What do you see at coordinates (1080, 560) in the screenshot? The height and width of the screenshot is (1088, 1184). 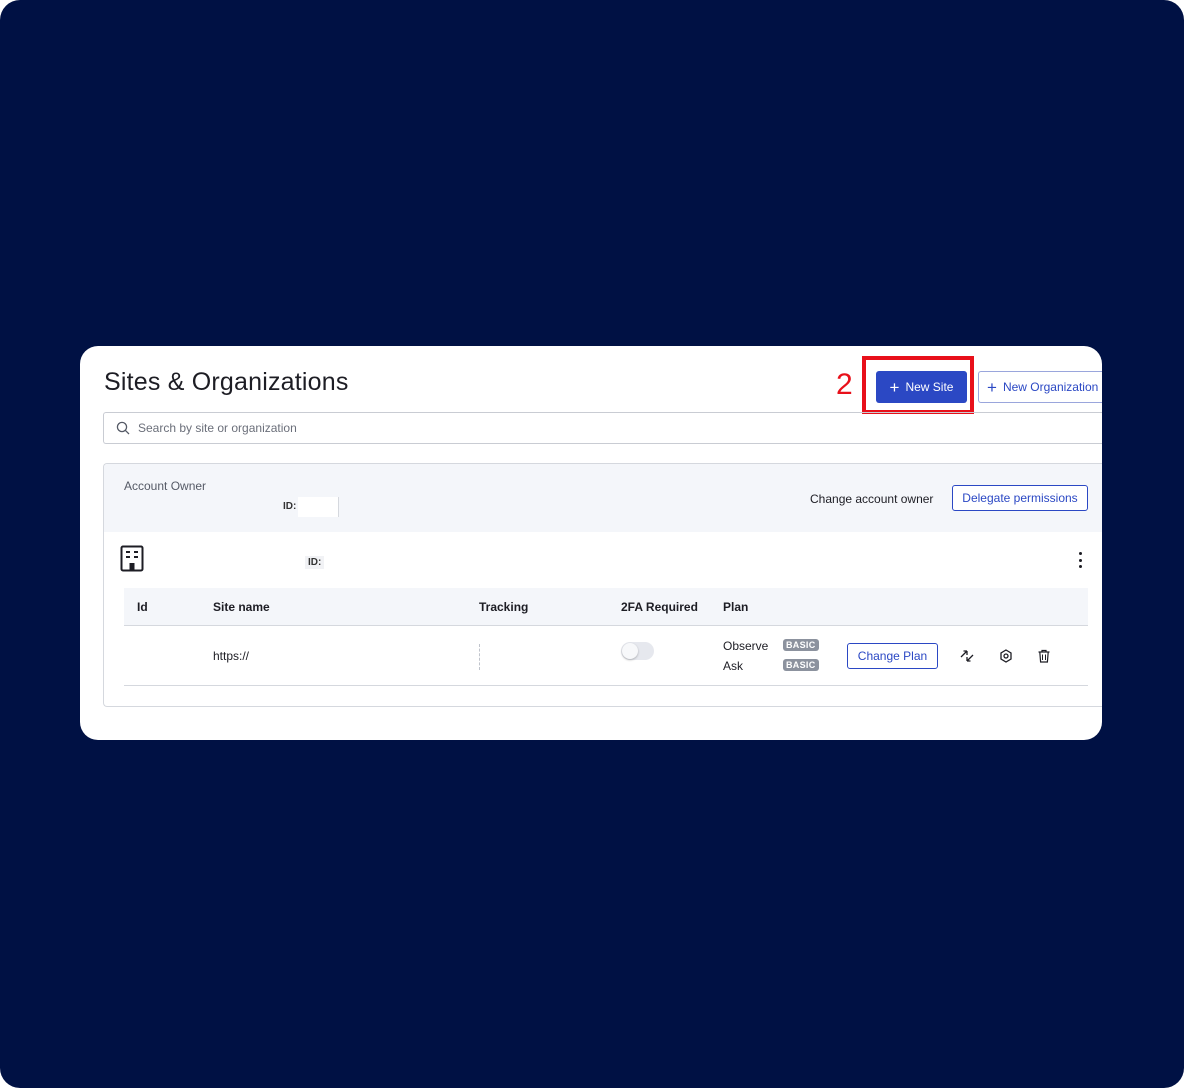 I see `kebab-menu-icon` at bounding box center [1080, 560].